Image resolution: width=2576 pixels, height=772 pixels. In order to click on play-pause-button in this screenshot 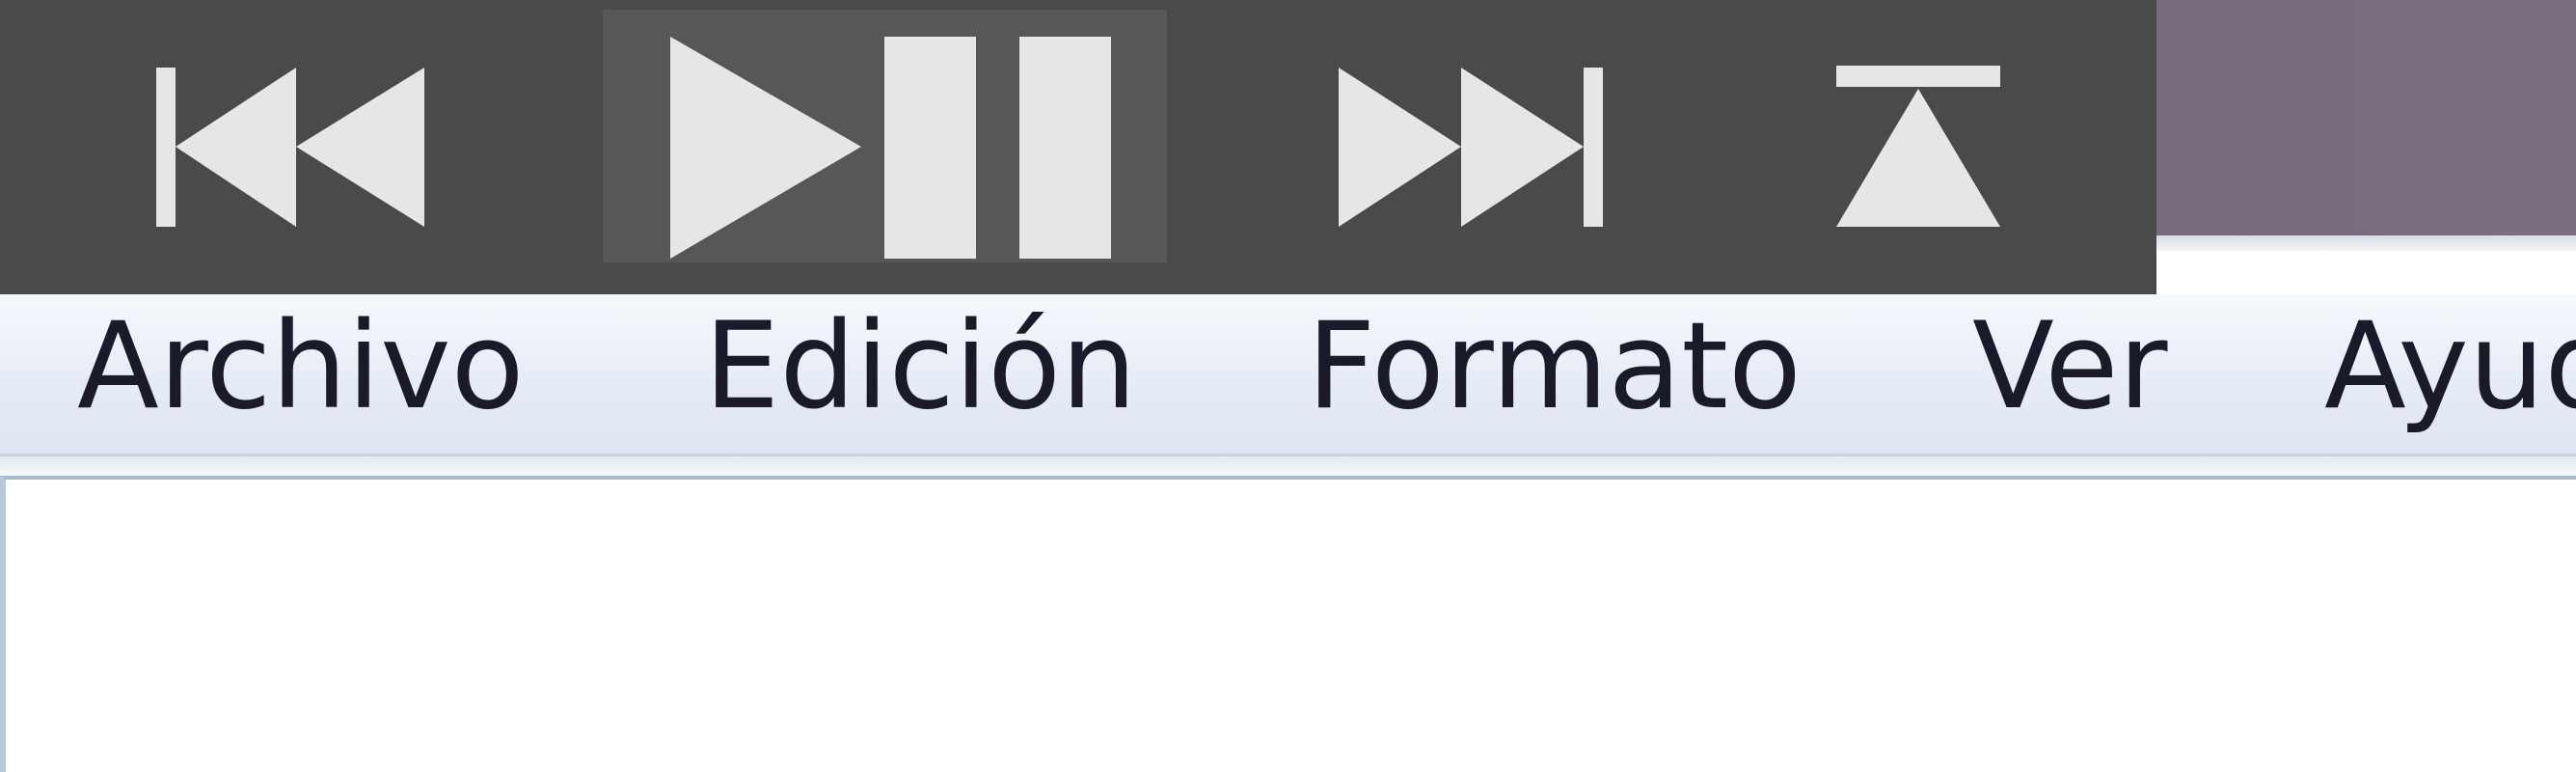, I will do `click(885, 136)`.